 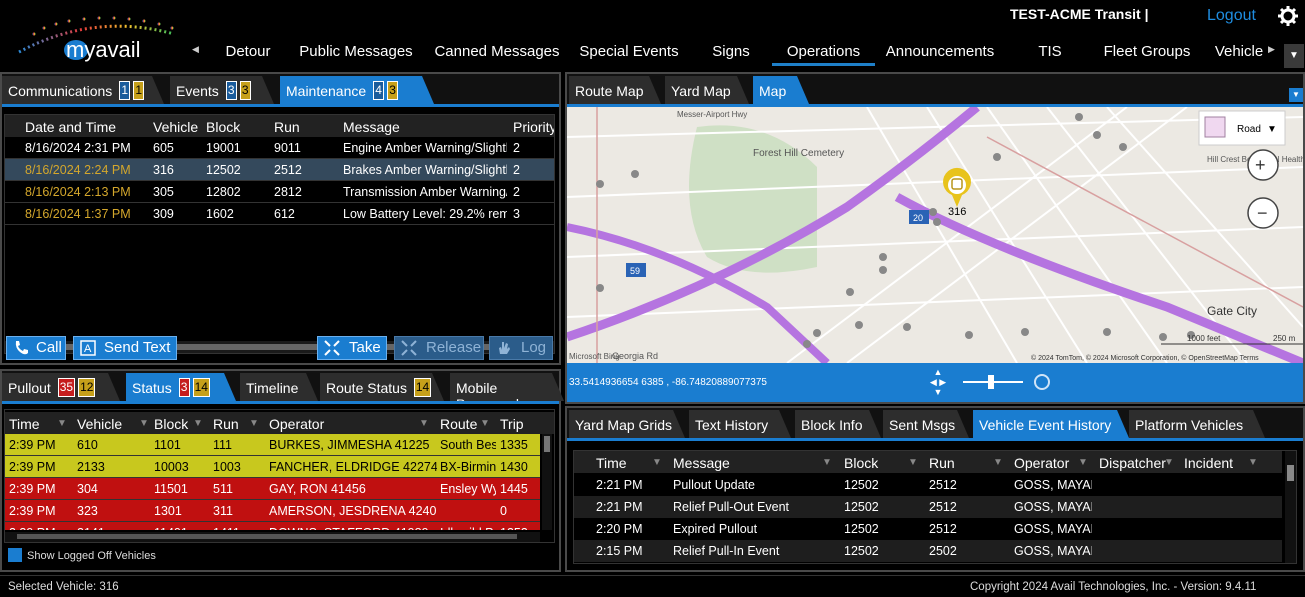 What do you see at coordinates (83, 90) in the screenshot?
I see `tab-communications: Communications 11` at bounding box center [83, 90].